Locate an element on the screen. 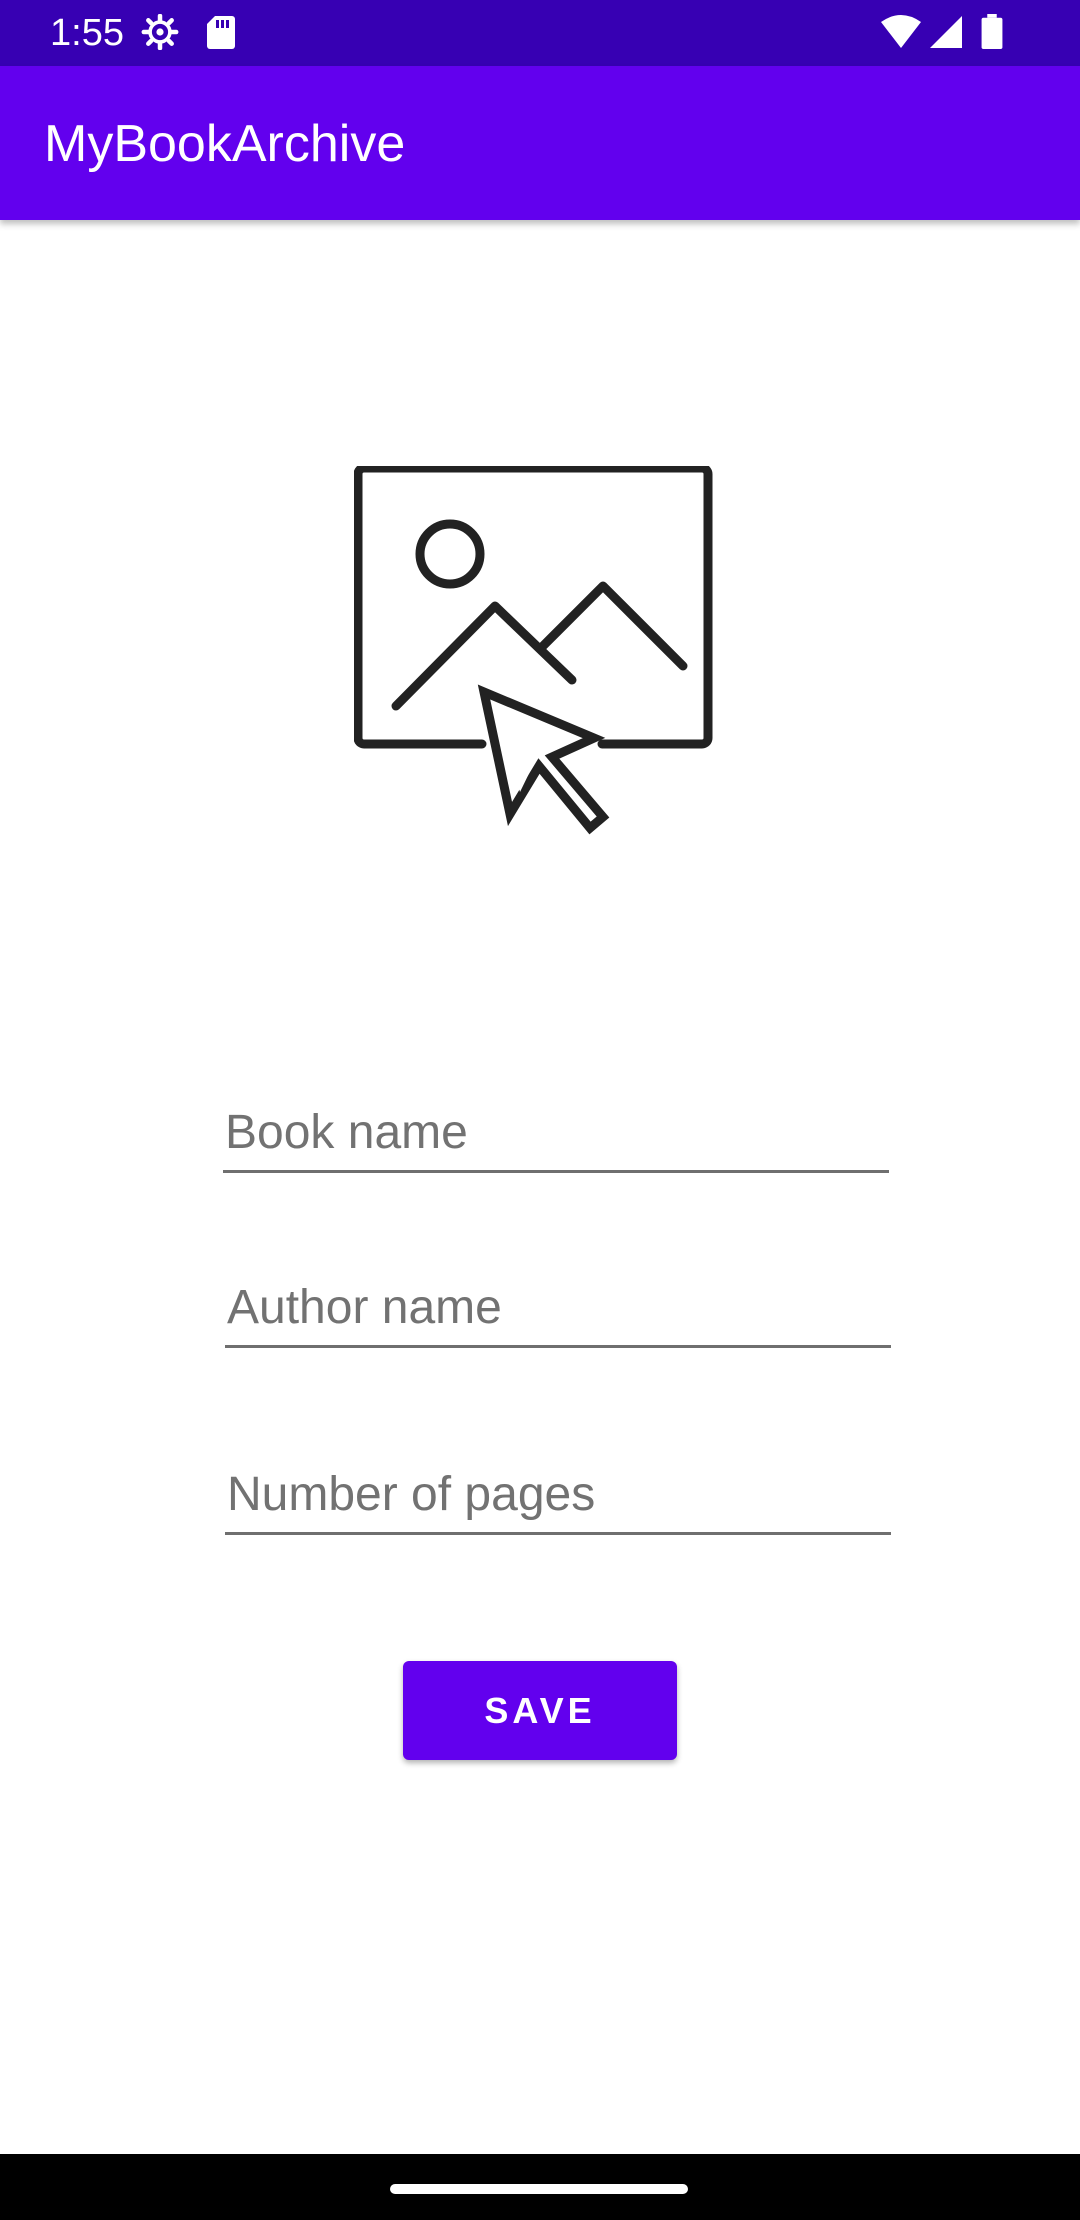 This screenshot has width=1080, height=2220. number-of-pages-field is located at coordinates (559, 1488).